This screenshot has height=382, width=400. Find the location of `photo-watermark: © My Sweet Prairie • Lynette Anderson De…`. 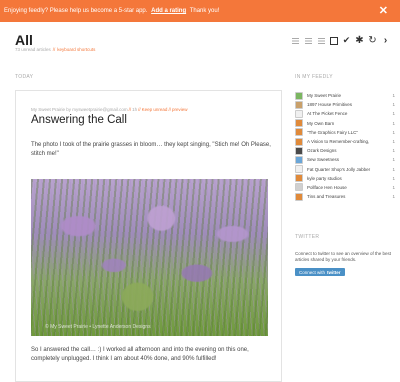

photo-watermark: © My Sweet Prairie • Lynette Anderson De… is located at coordinates (98, 327).